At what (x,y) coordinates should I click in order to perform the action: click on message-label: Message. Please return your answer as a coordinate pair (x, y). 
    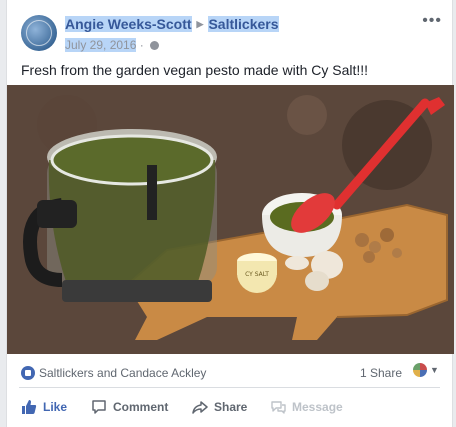
    Looking at the image, I should click on (317, 407).